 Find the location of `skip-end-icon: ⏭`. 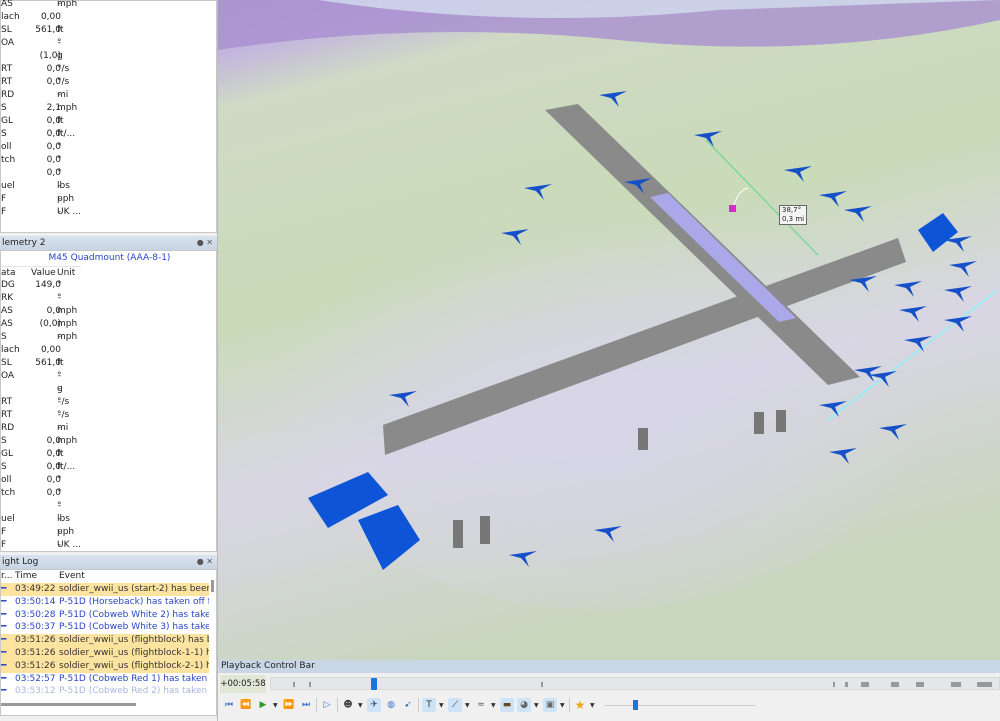

skip-end-icon: ⏭ is located at coordinates (306, 705).